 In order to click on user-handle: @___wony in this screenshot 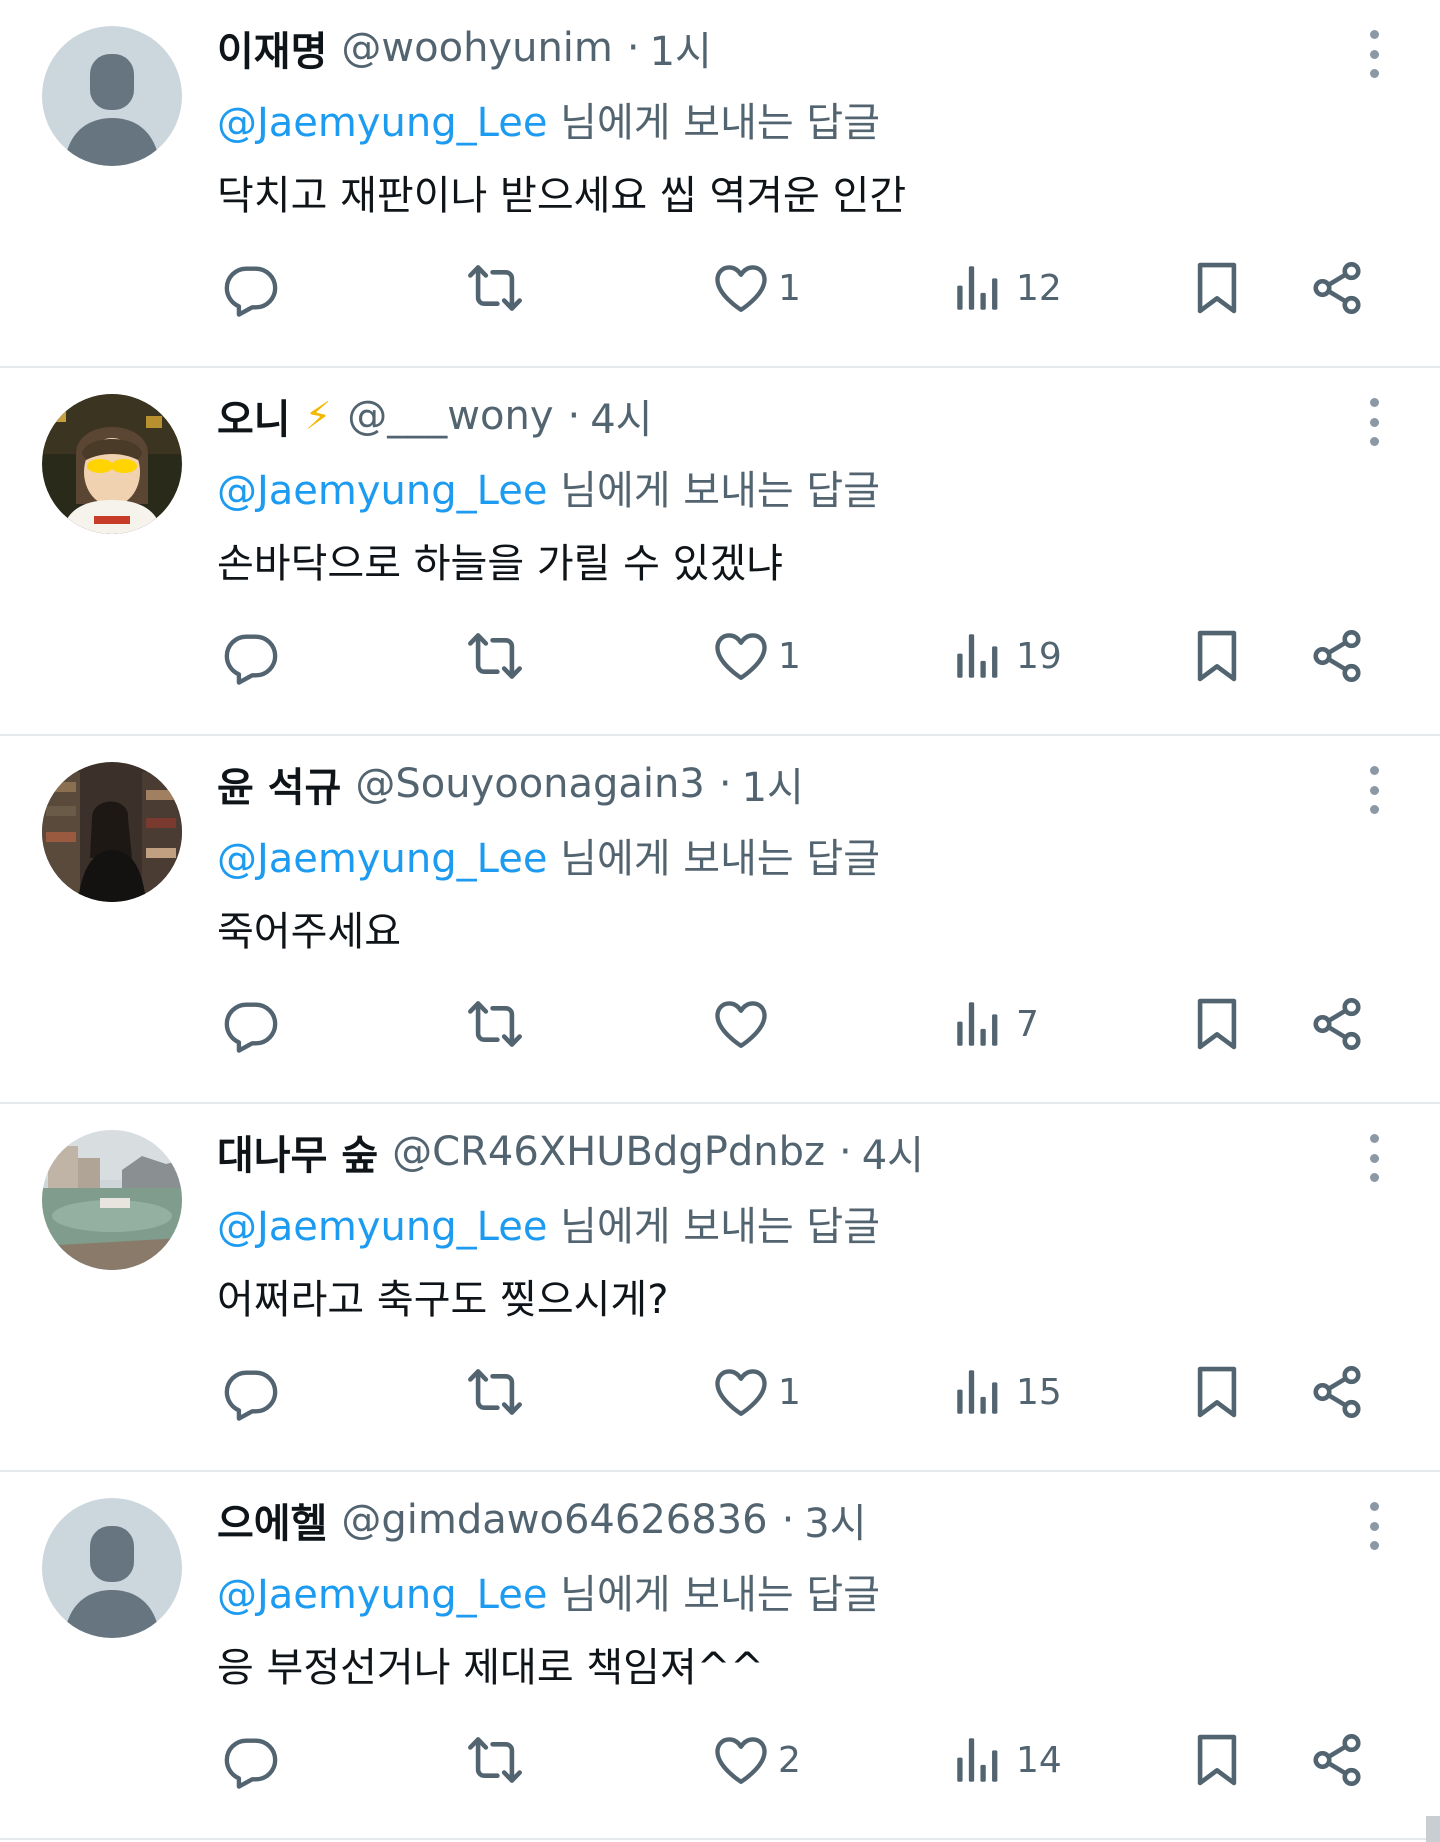, I will do `click(450, 416)`.